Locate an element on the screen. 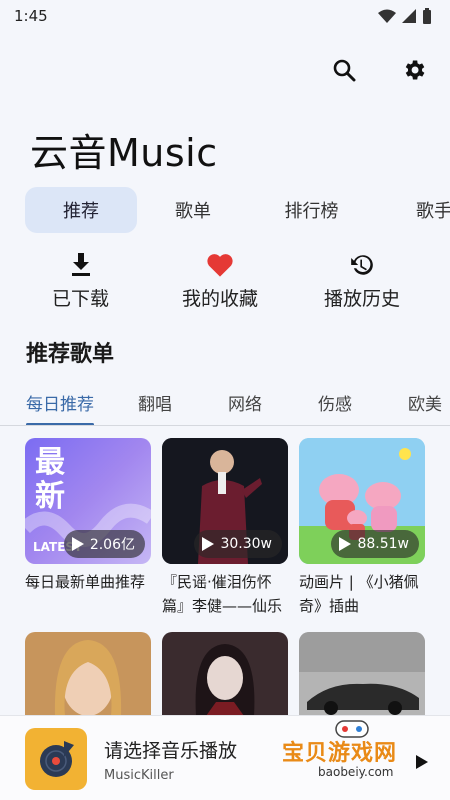  app-title: 云音Music is located at coordinates (124, 153).